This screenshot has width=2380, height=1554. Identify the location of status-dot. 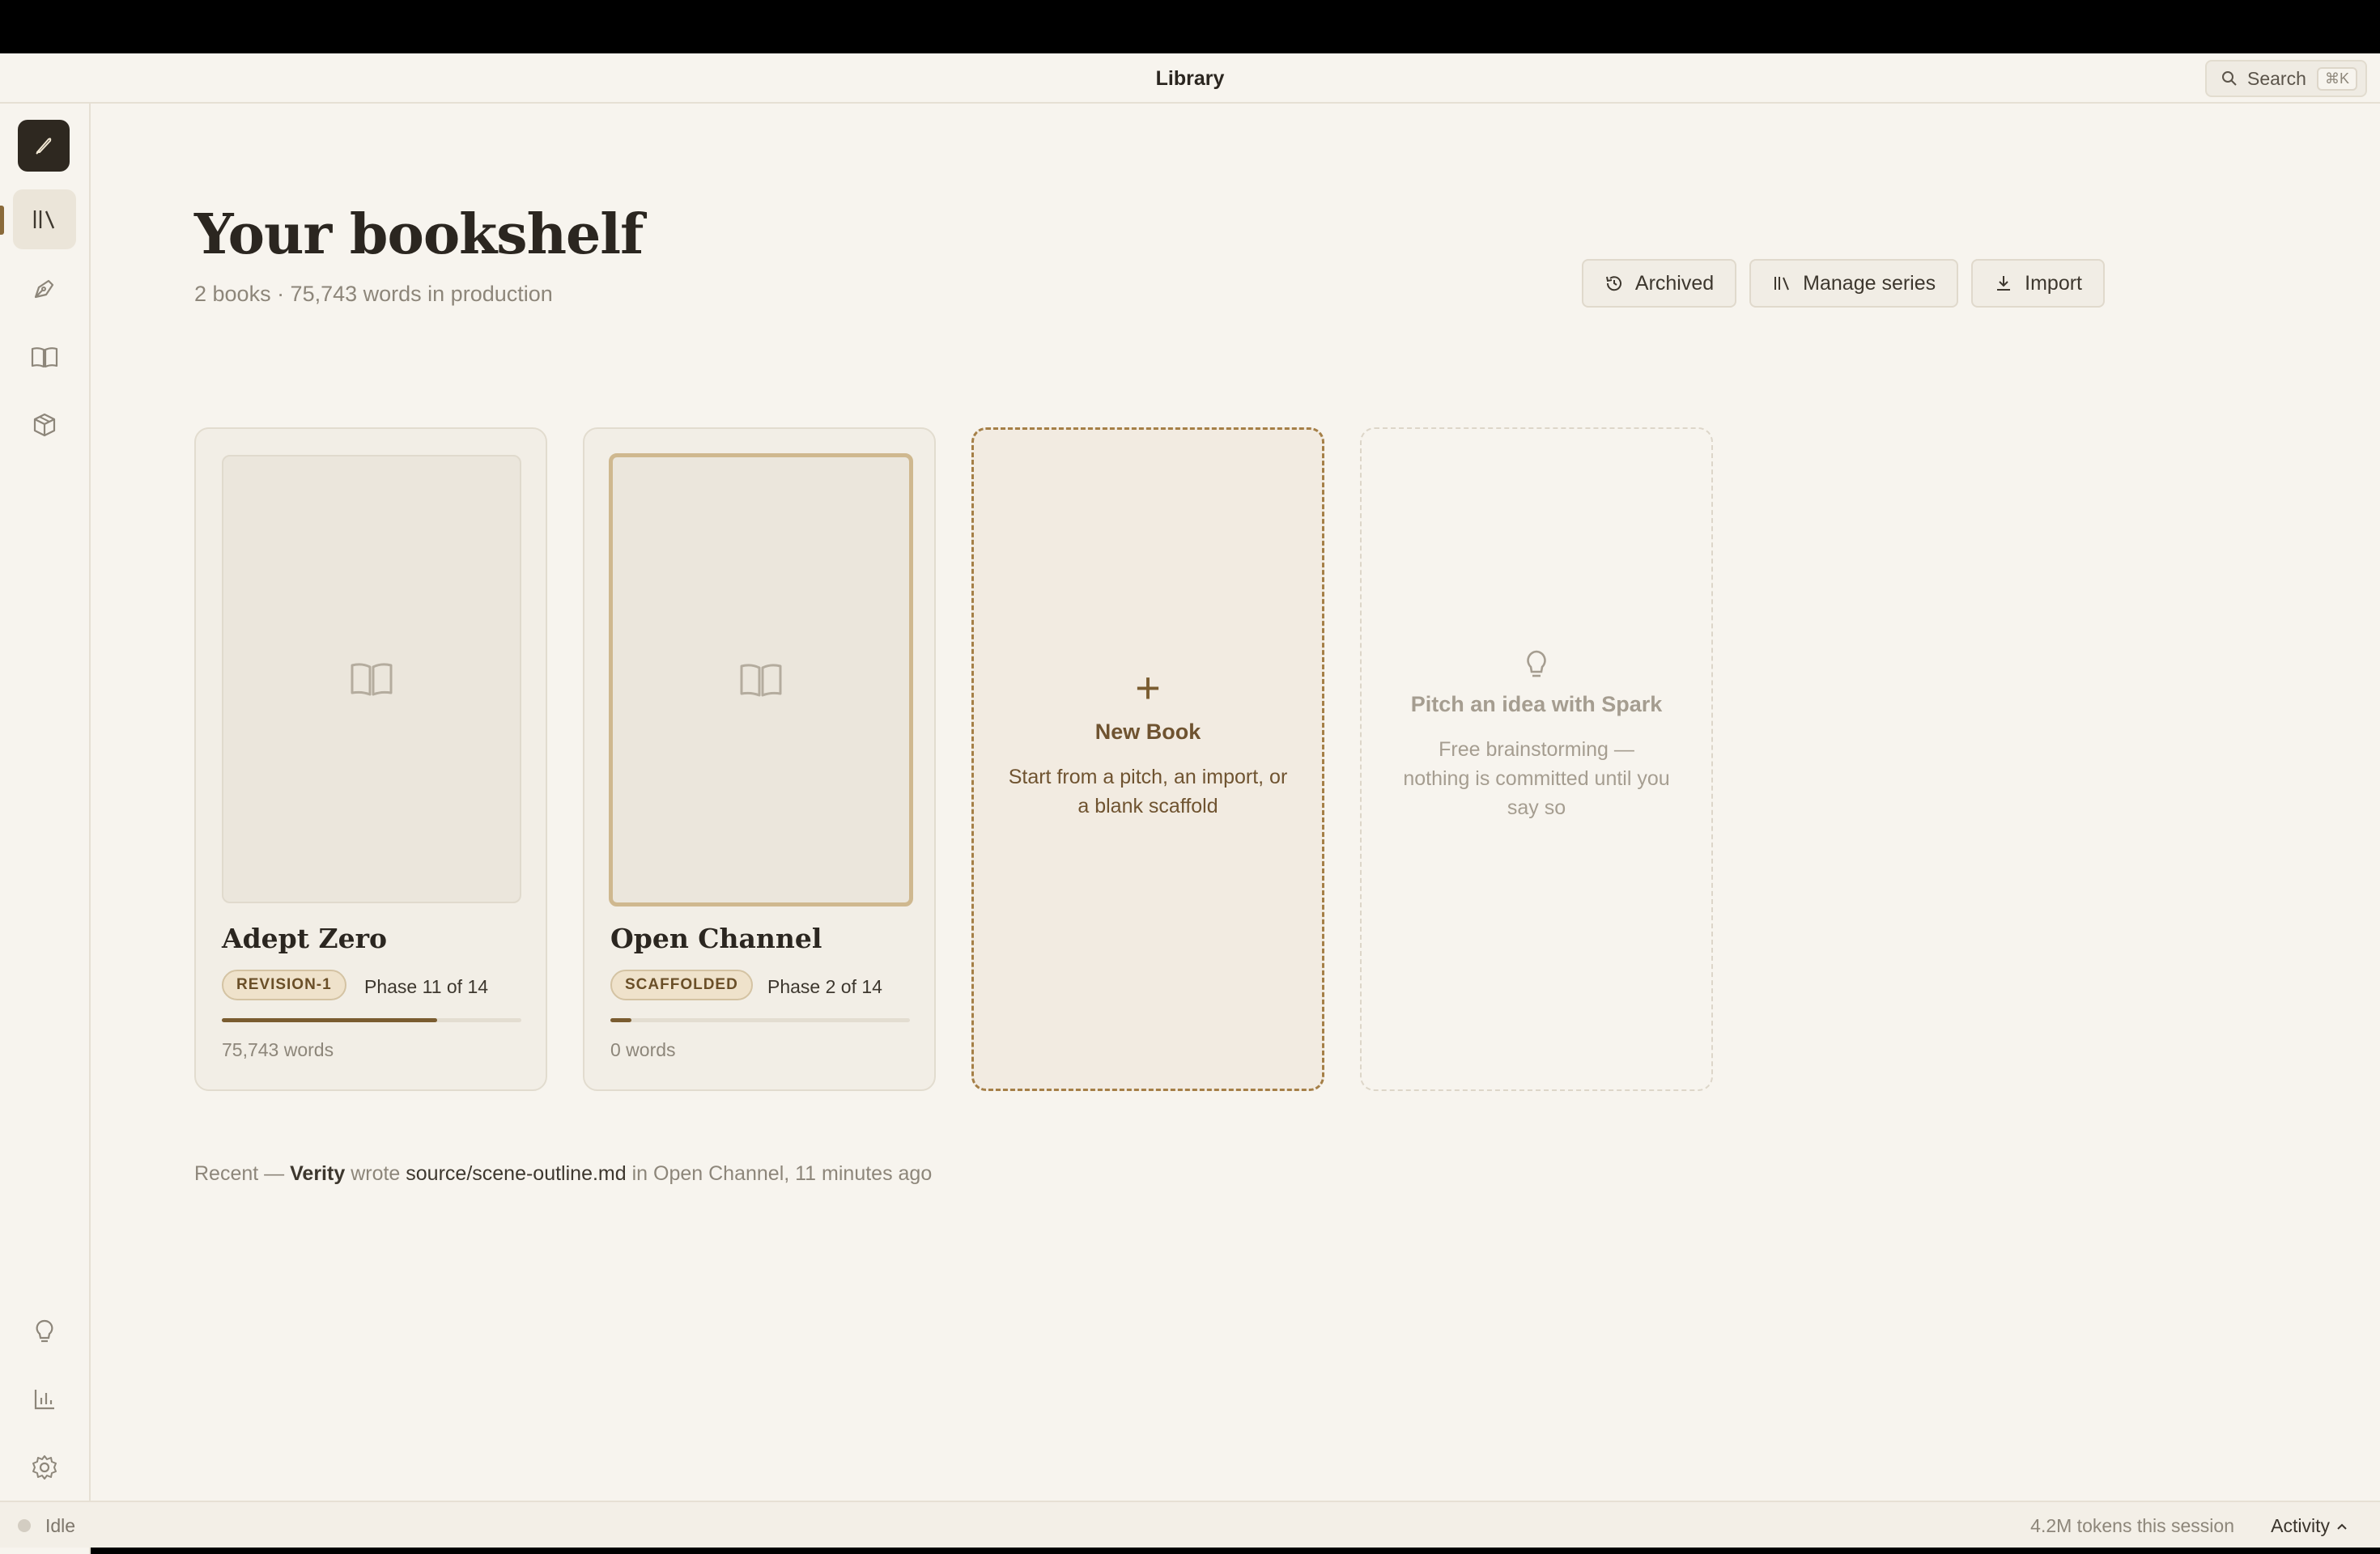
(24, 1525).